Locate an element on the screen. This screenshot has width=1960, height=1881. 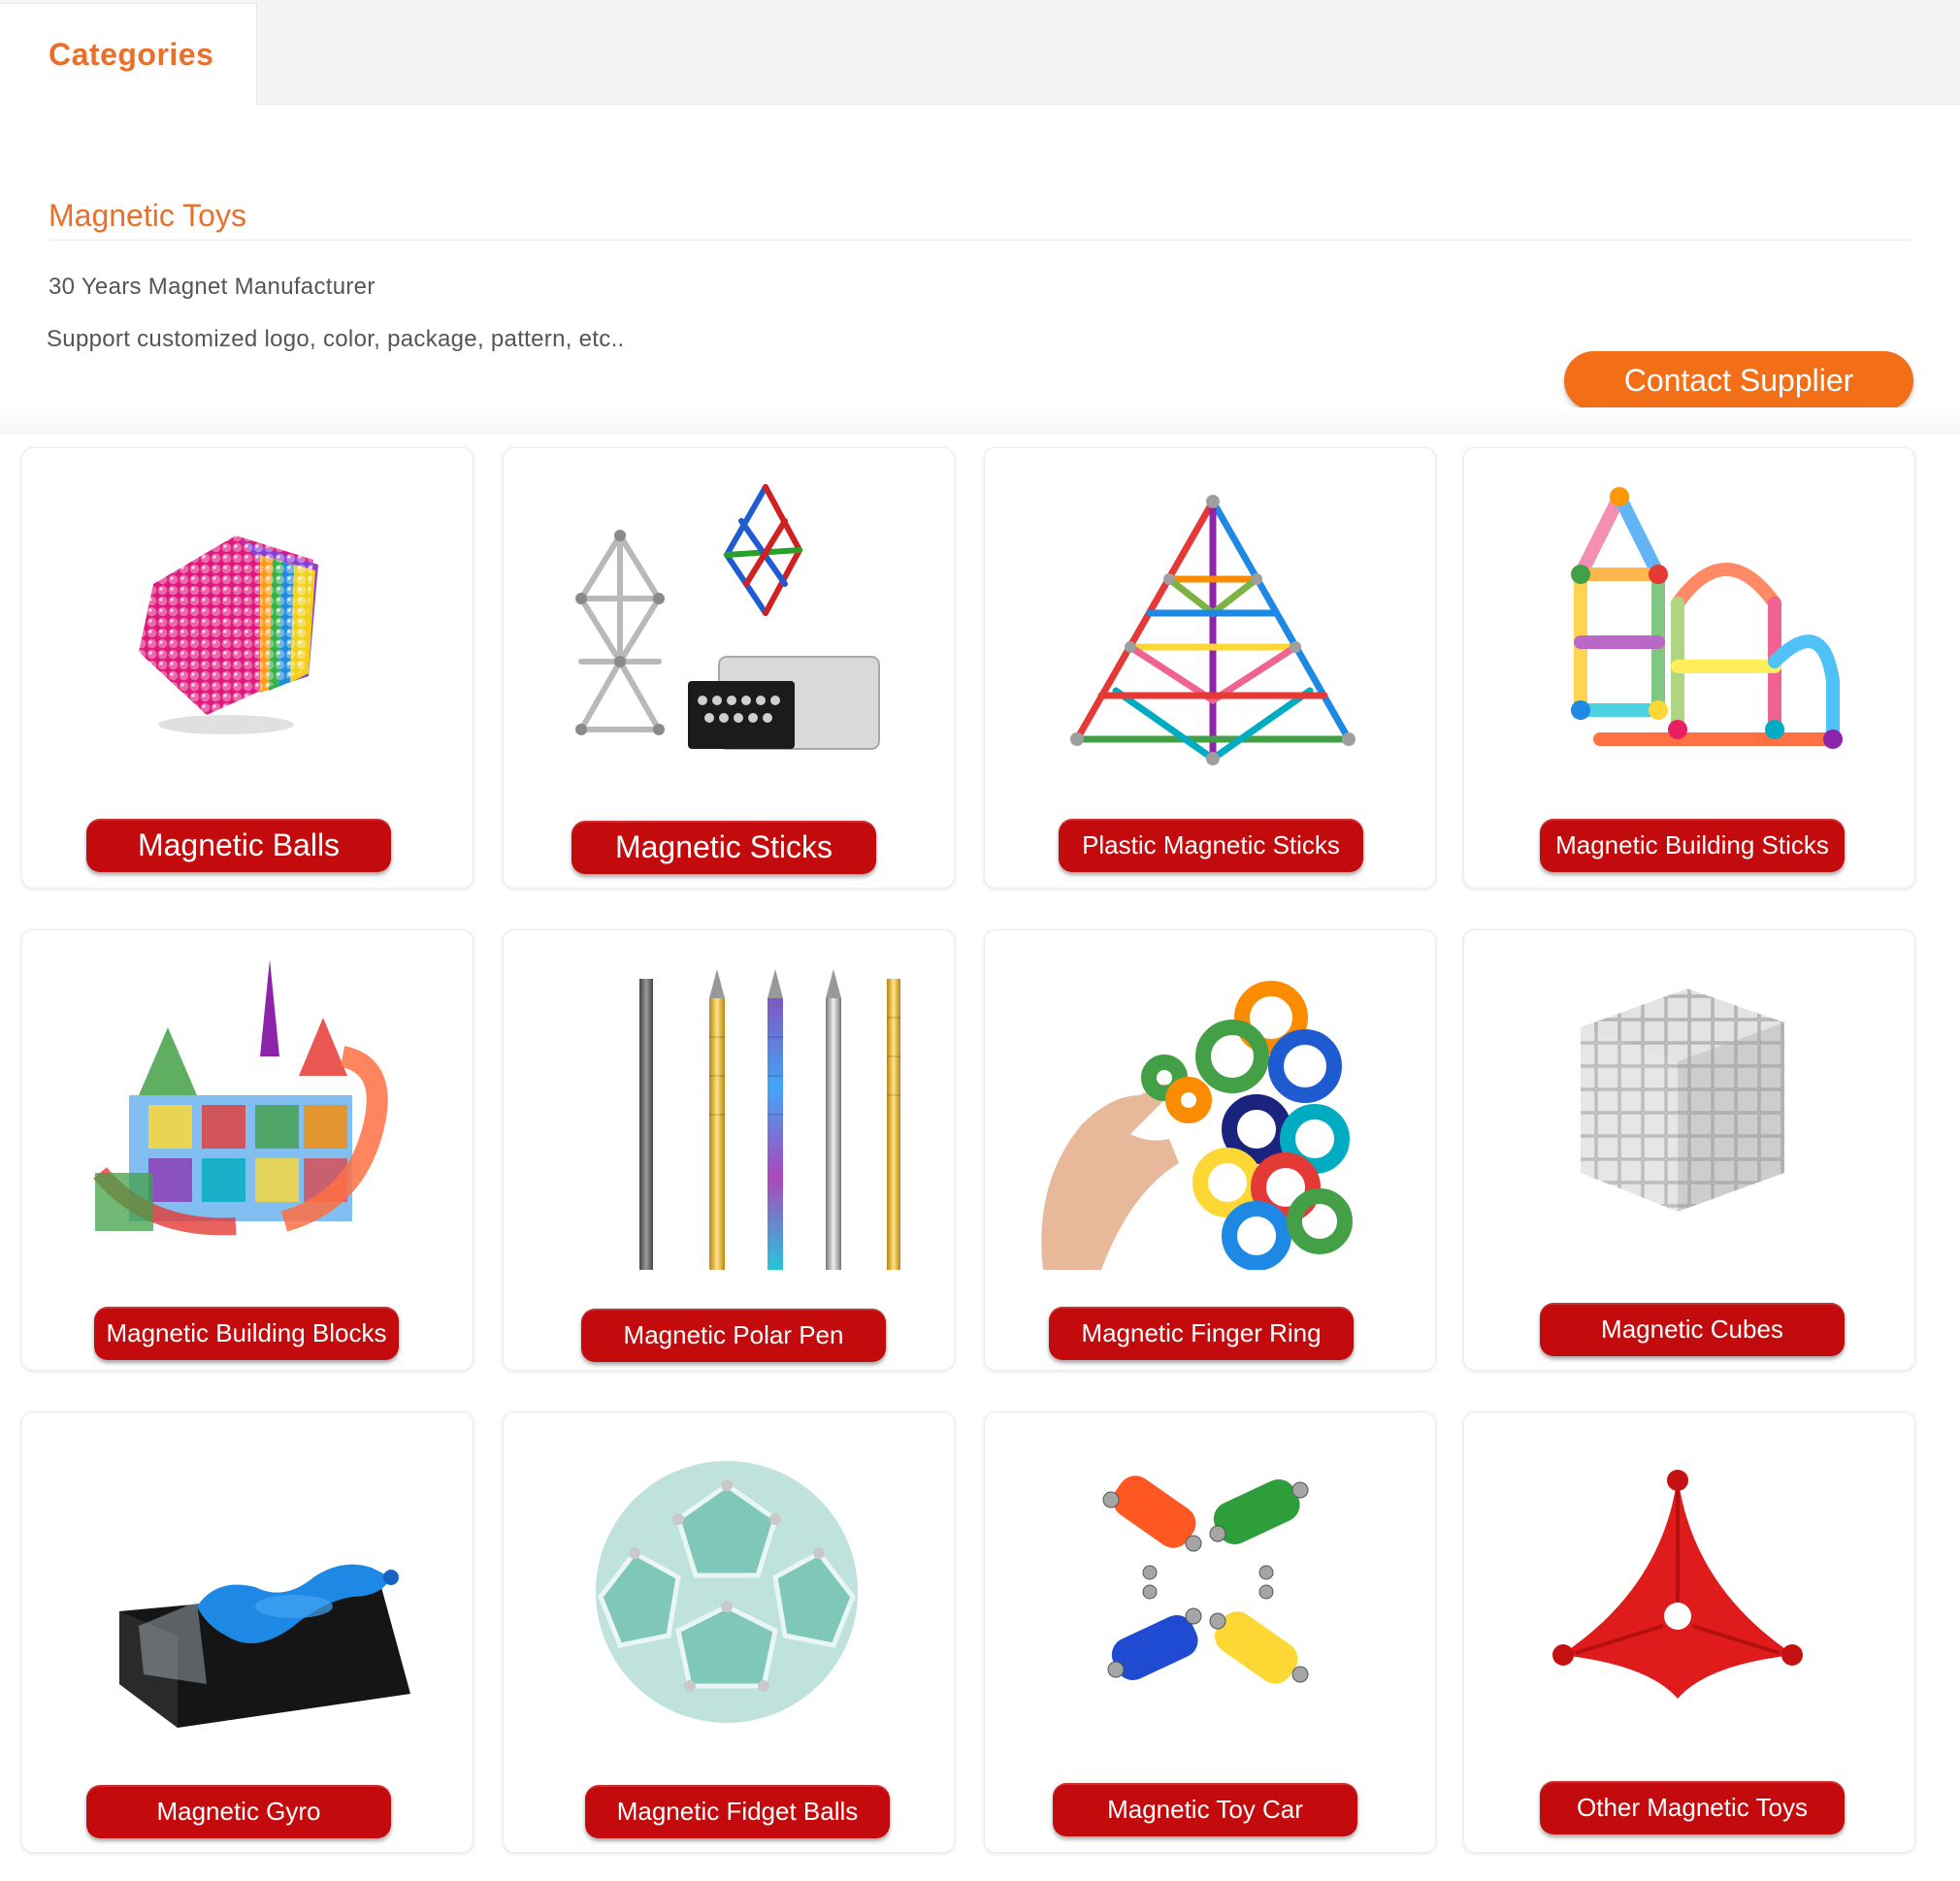
magnetic-cubes-image is located at coordinates (1690, 1110).